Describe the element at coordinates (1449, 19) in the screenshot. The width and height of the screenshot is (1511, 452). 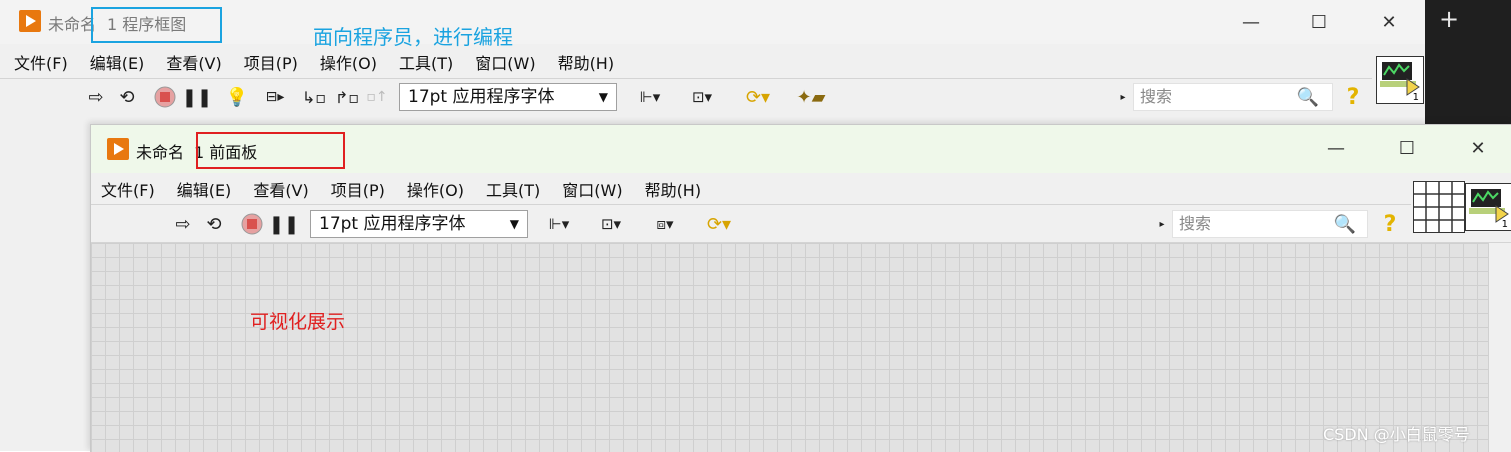
I see `new-tab-plus-icon: +` at that location.